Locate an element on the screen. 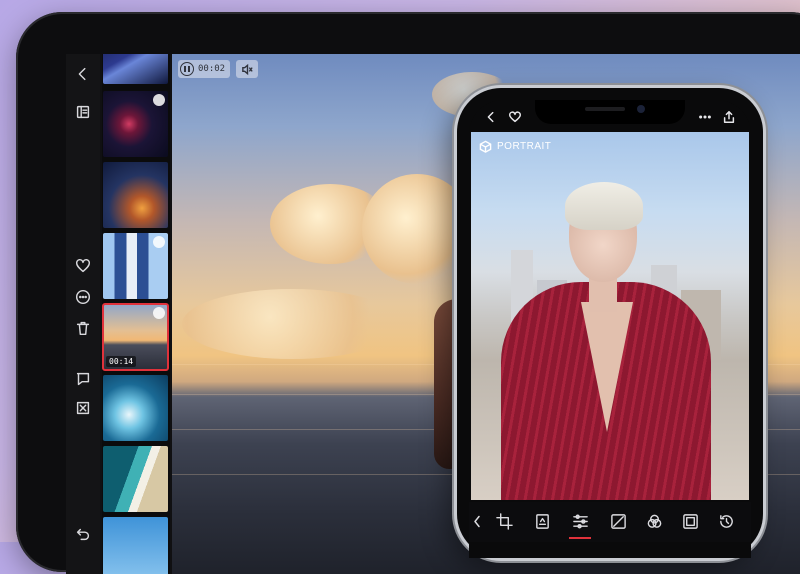 The height and width of the screenshot is (574, 800). earpiece is located at coordinates (605, 109).